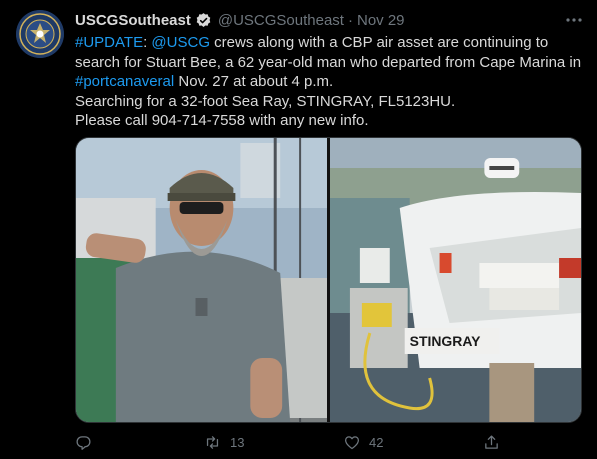 This screenshot has width=597, height=459. Describe the element at coordinates (574, 20) in the screenshot. I see `more-options-icon` at that location.